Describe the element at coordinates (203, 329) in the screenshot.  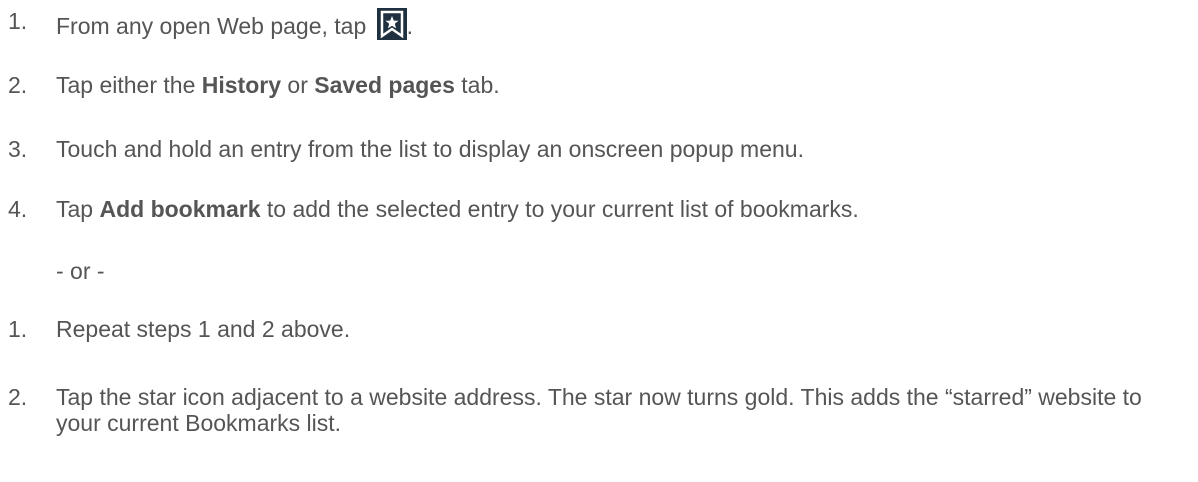
I see `step-text: Repeat steps 1 and 2 above.` at that location.